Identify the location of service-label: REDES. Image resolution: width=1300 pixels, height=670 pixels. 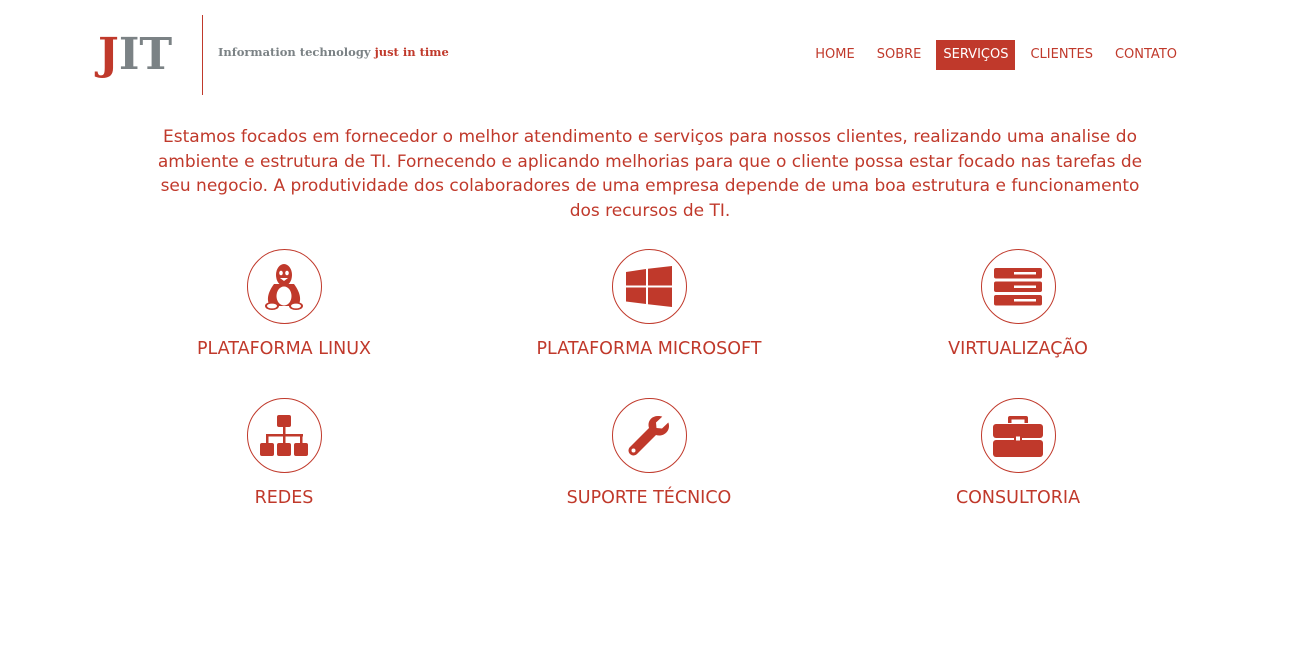
(284, 498).